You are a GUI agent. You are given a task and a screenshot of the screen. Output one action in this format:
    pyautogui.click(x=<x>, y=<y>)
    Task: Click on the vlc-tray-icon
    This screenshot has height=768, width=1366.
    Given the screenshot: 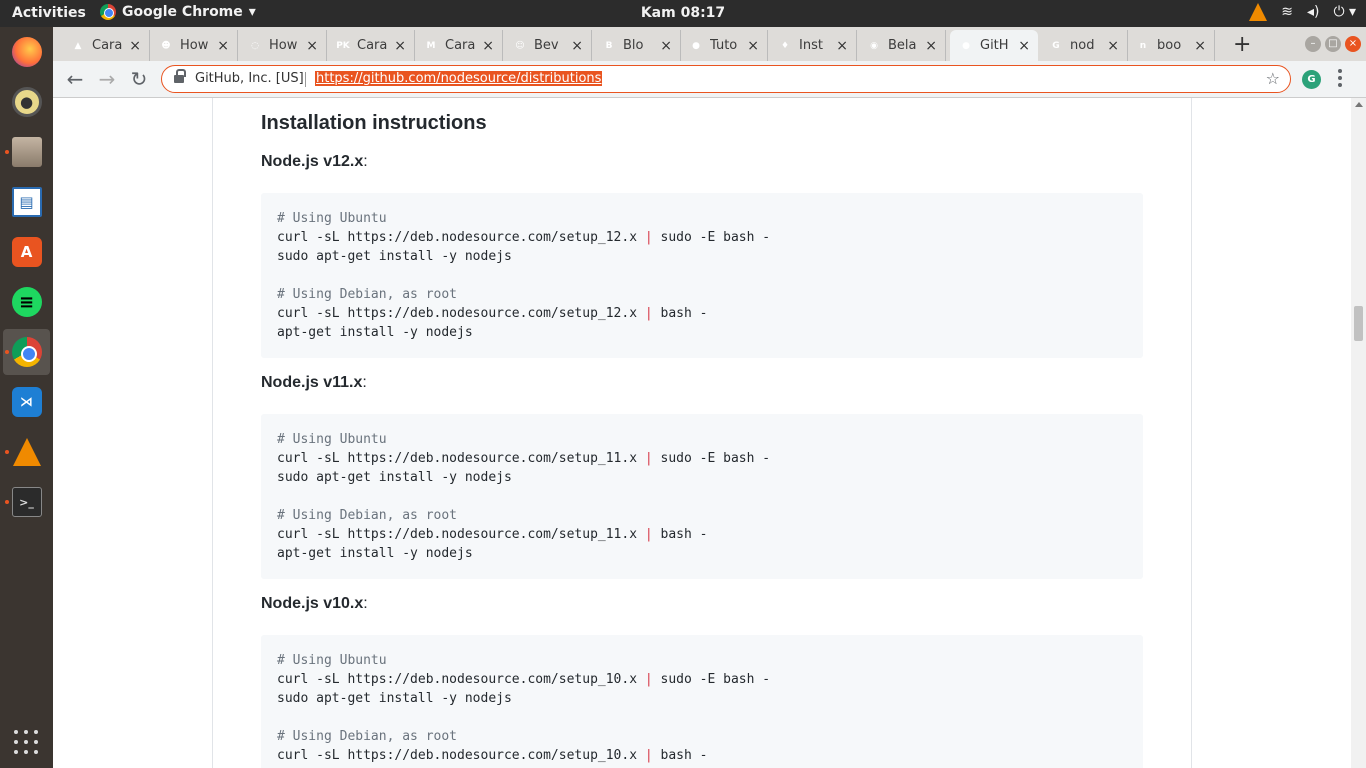 What is the action you would take?
    pyautogui.click(x=1258, y=12)
    